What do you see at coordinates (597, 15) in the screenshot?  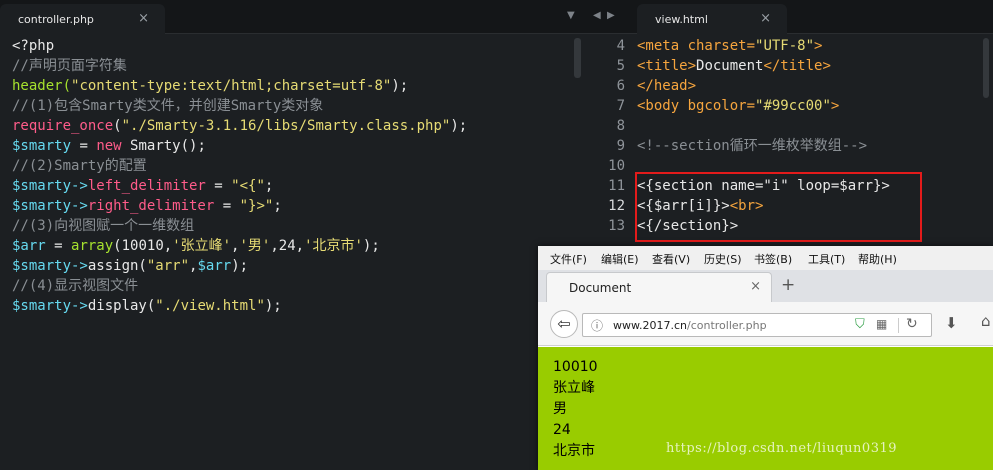 I see `tab-scroll-left-icon: ◀` at bounding box center [597, 15].